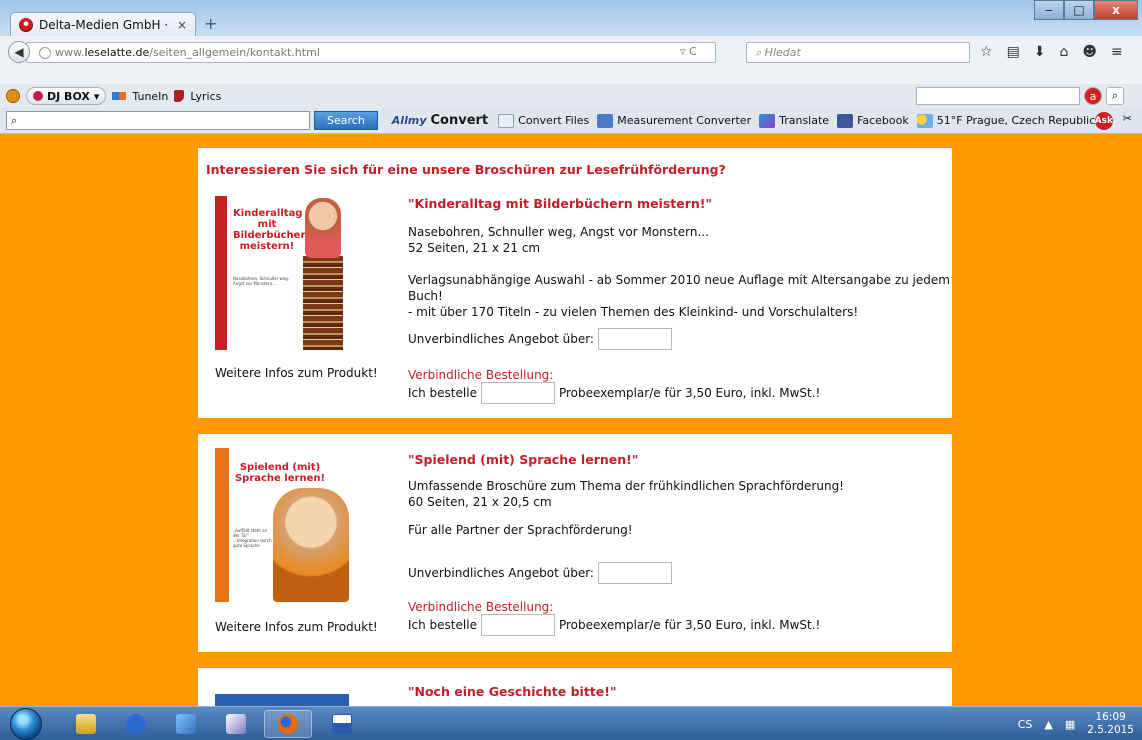 This screenshot has width=1142, height=740. I want to click on url-path: /seiten_allgemein/kontakt.html, so click(234, 52).